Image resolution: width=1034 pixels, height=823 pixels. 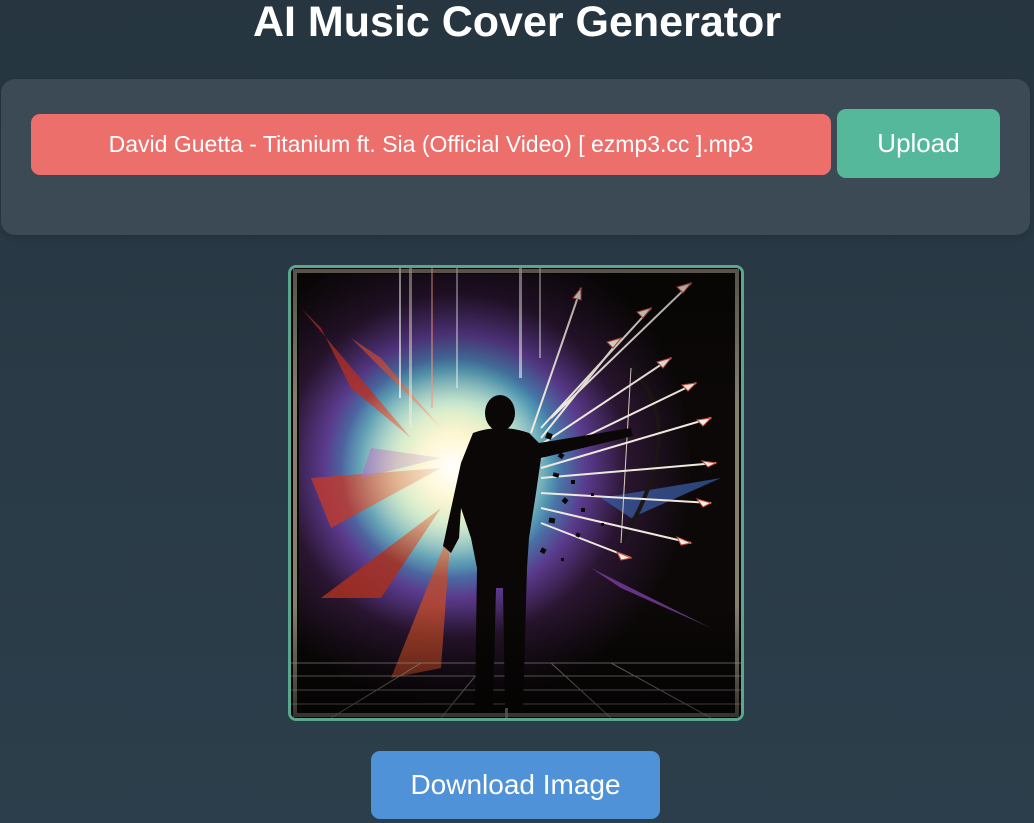 I want to click on download-image-button: Download Image, so click(x=515, y=785).